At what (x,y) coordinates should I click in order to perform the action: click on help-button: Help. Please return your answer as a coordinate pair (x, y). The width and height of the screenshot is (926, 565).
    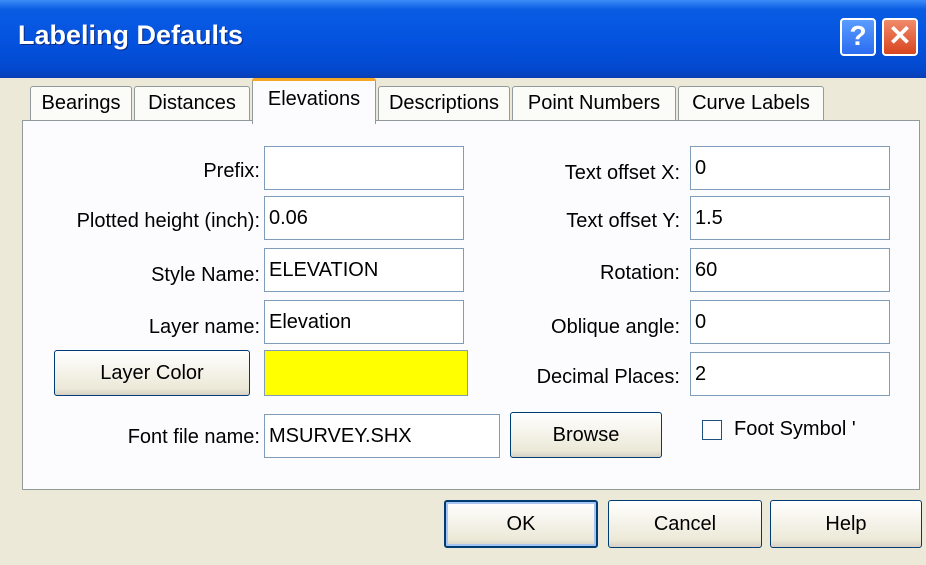
    Looking at the image, I should click on (846, 524).